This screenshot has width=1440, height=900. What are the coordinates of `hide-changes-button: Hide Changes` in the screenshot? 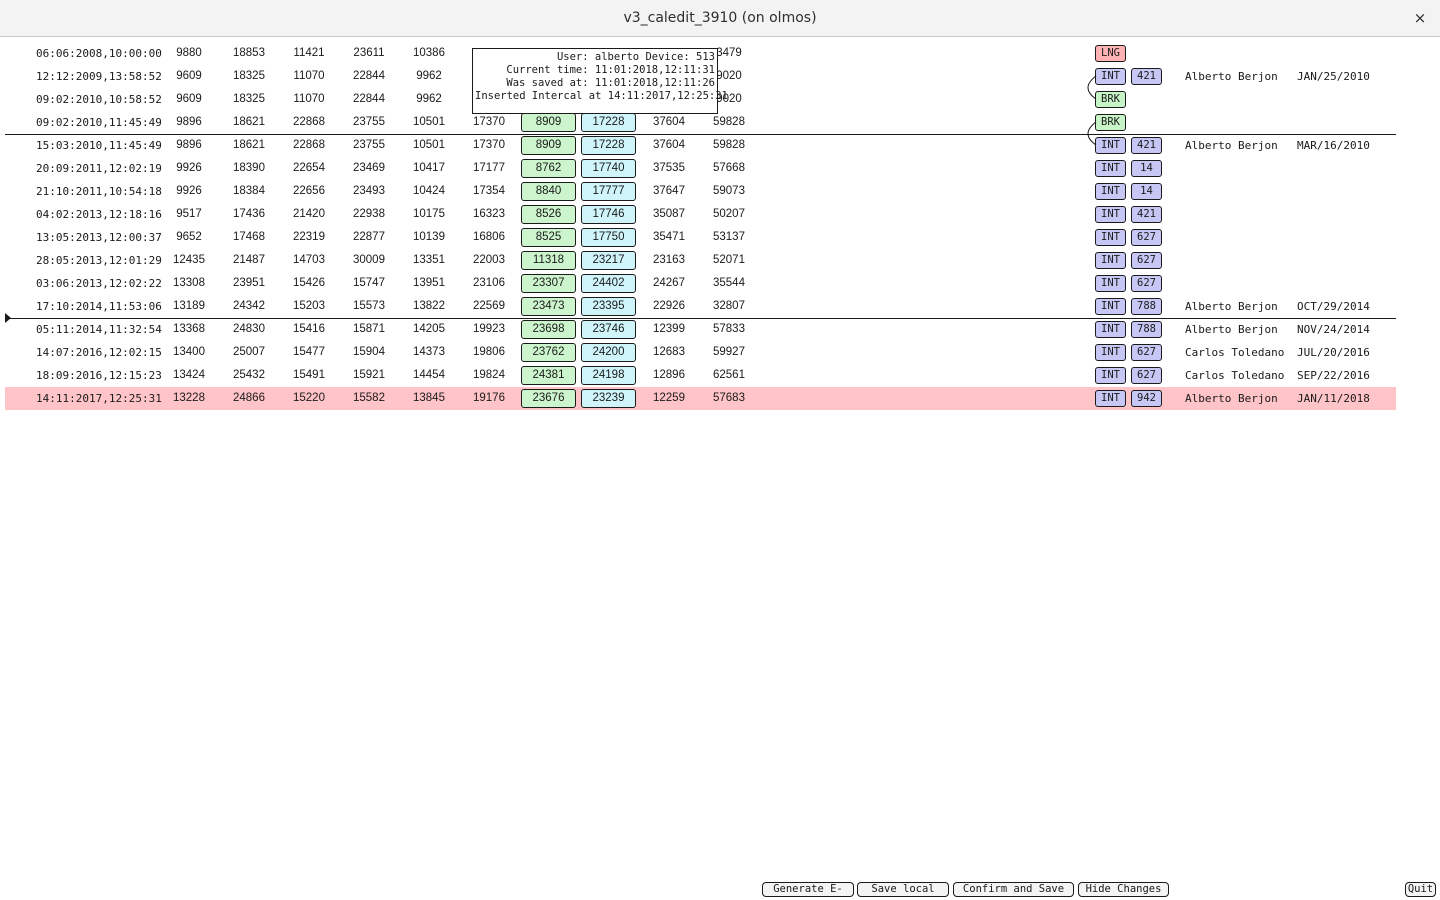 It's located at (1123, 889).